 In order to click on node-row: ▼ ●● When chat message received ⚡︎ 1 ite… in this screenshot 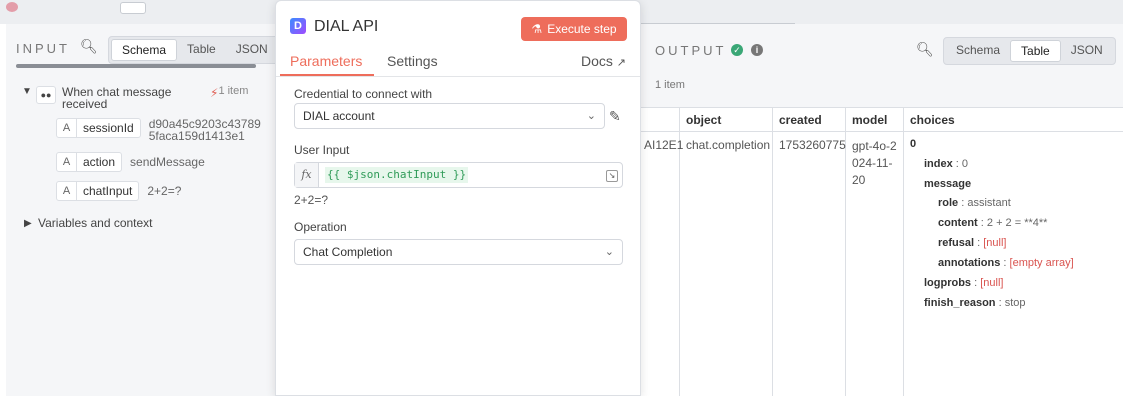, I will do `click(135, 98)`.